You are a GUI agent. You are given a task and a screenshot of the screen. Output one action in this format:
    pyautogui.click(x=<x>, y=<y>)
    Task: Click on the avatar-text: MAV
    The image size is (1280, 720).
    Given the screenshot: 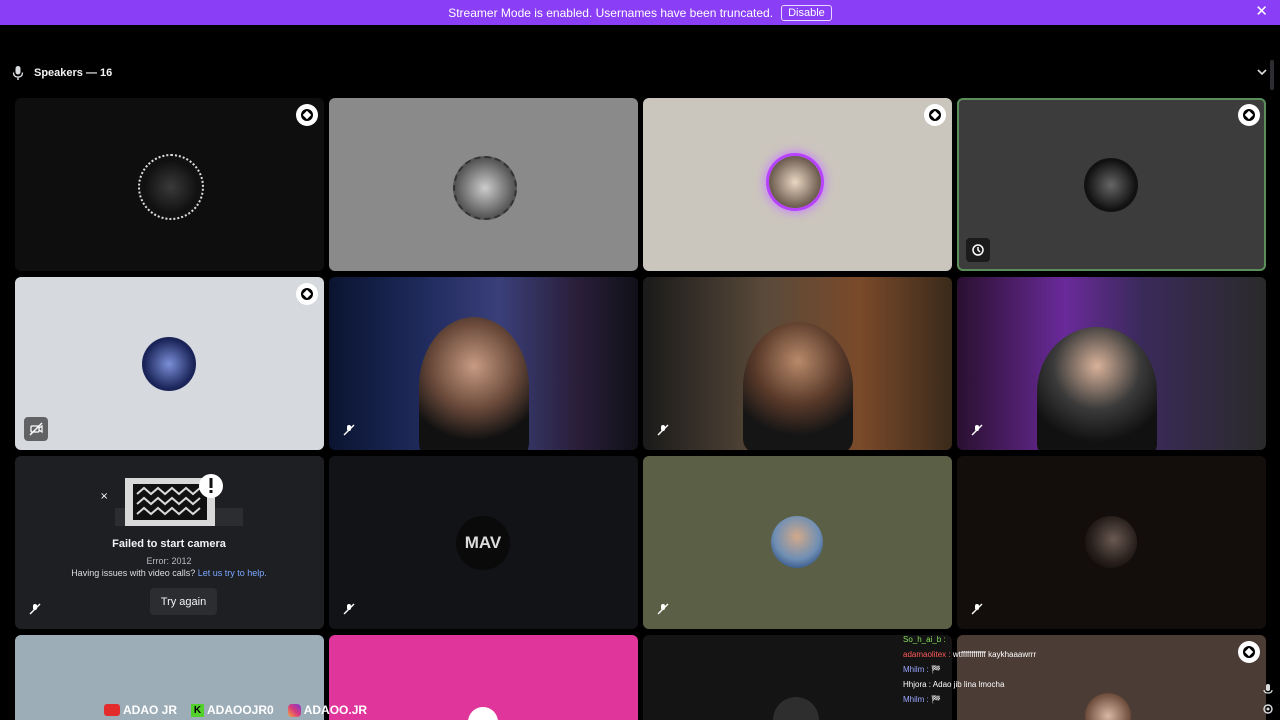 What is the action you would take?
    pyautogui.click(x=483, y=542)
    